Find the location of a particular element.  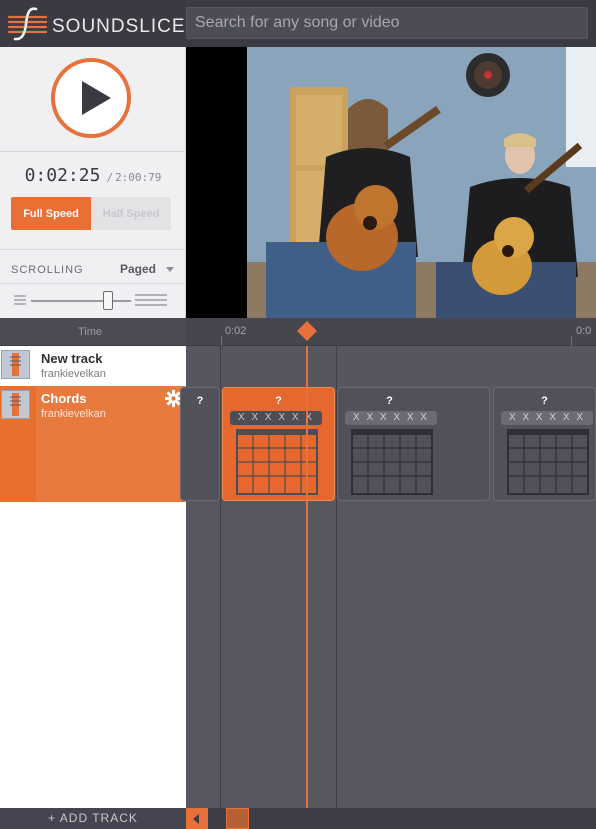

timeline-tick: 0:02 is located at coordinates (236, 331).